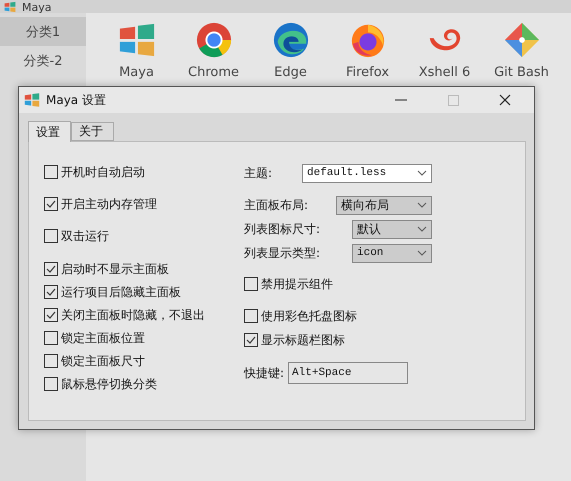 The height and width of the screenshot is (481, 571). Describe the element at coordinates (76, 100) in the screenshot. I see `dialog-title: Maya 设置` at that location.